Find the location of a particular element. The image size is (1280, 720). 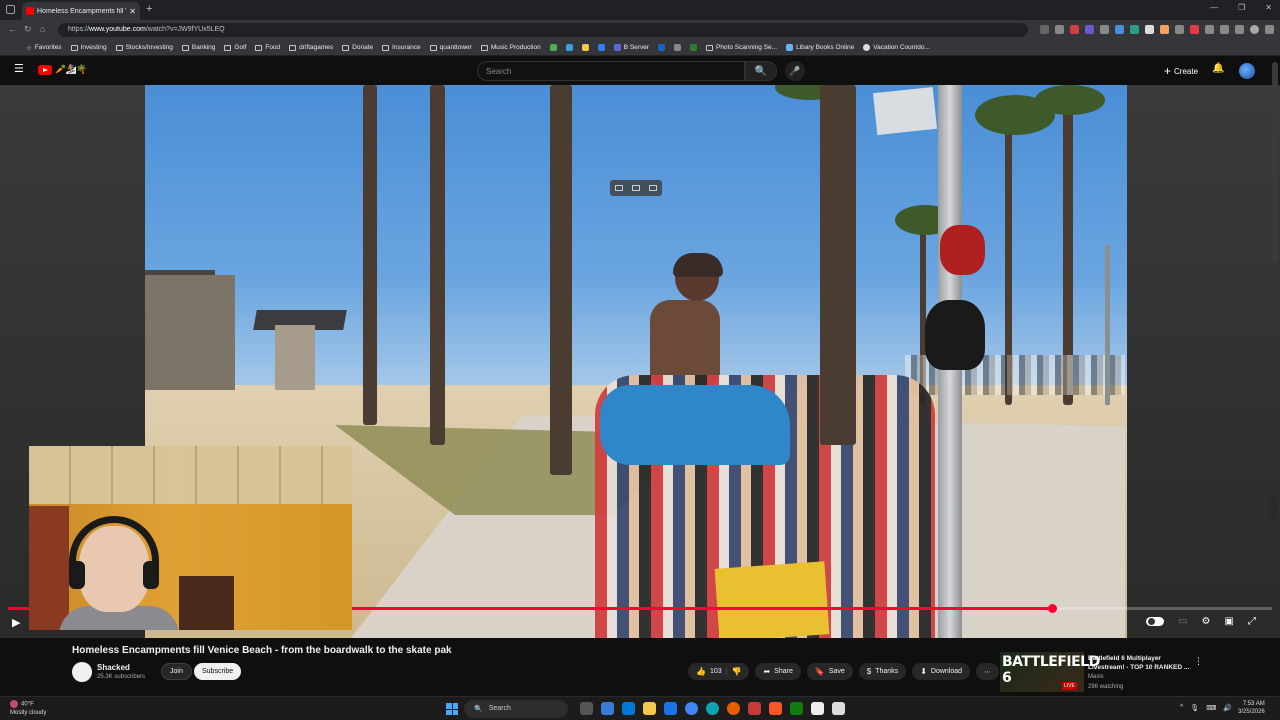

thumbs-down-icon: 👎 is located at coordinates (736, 671).